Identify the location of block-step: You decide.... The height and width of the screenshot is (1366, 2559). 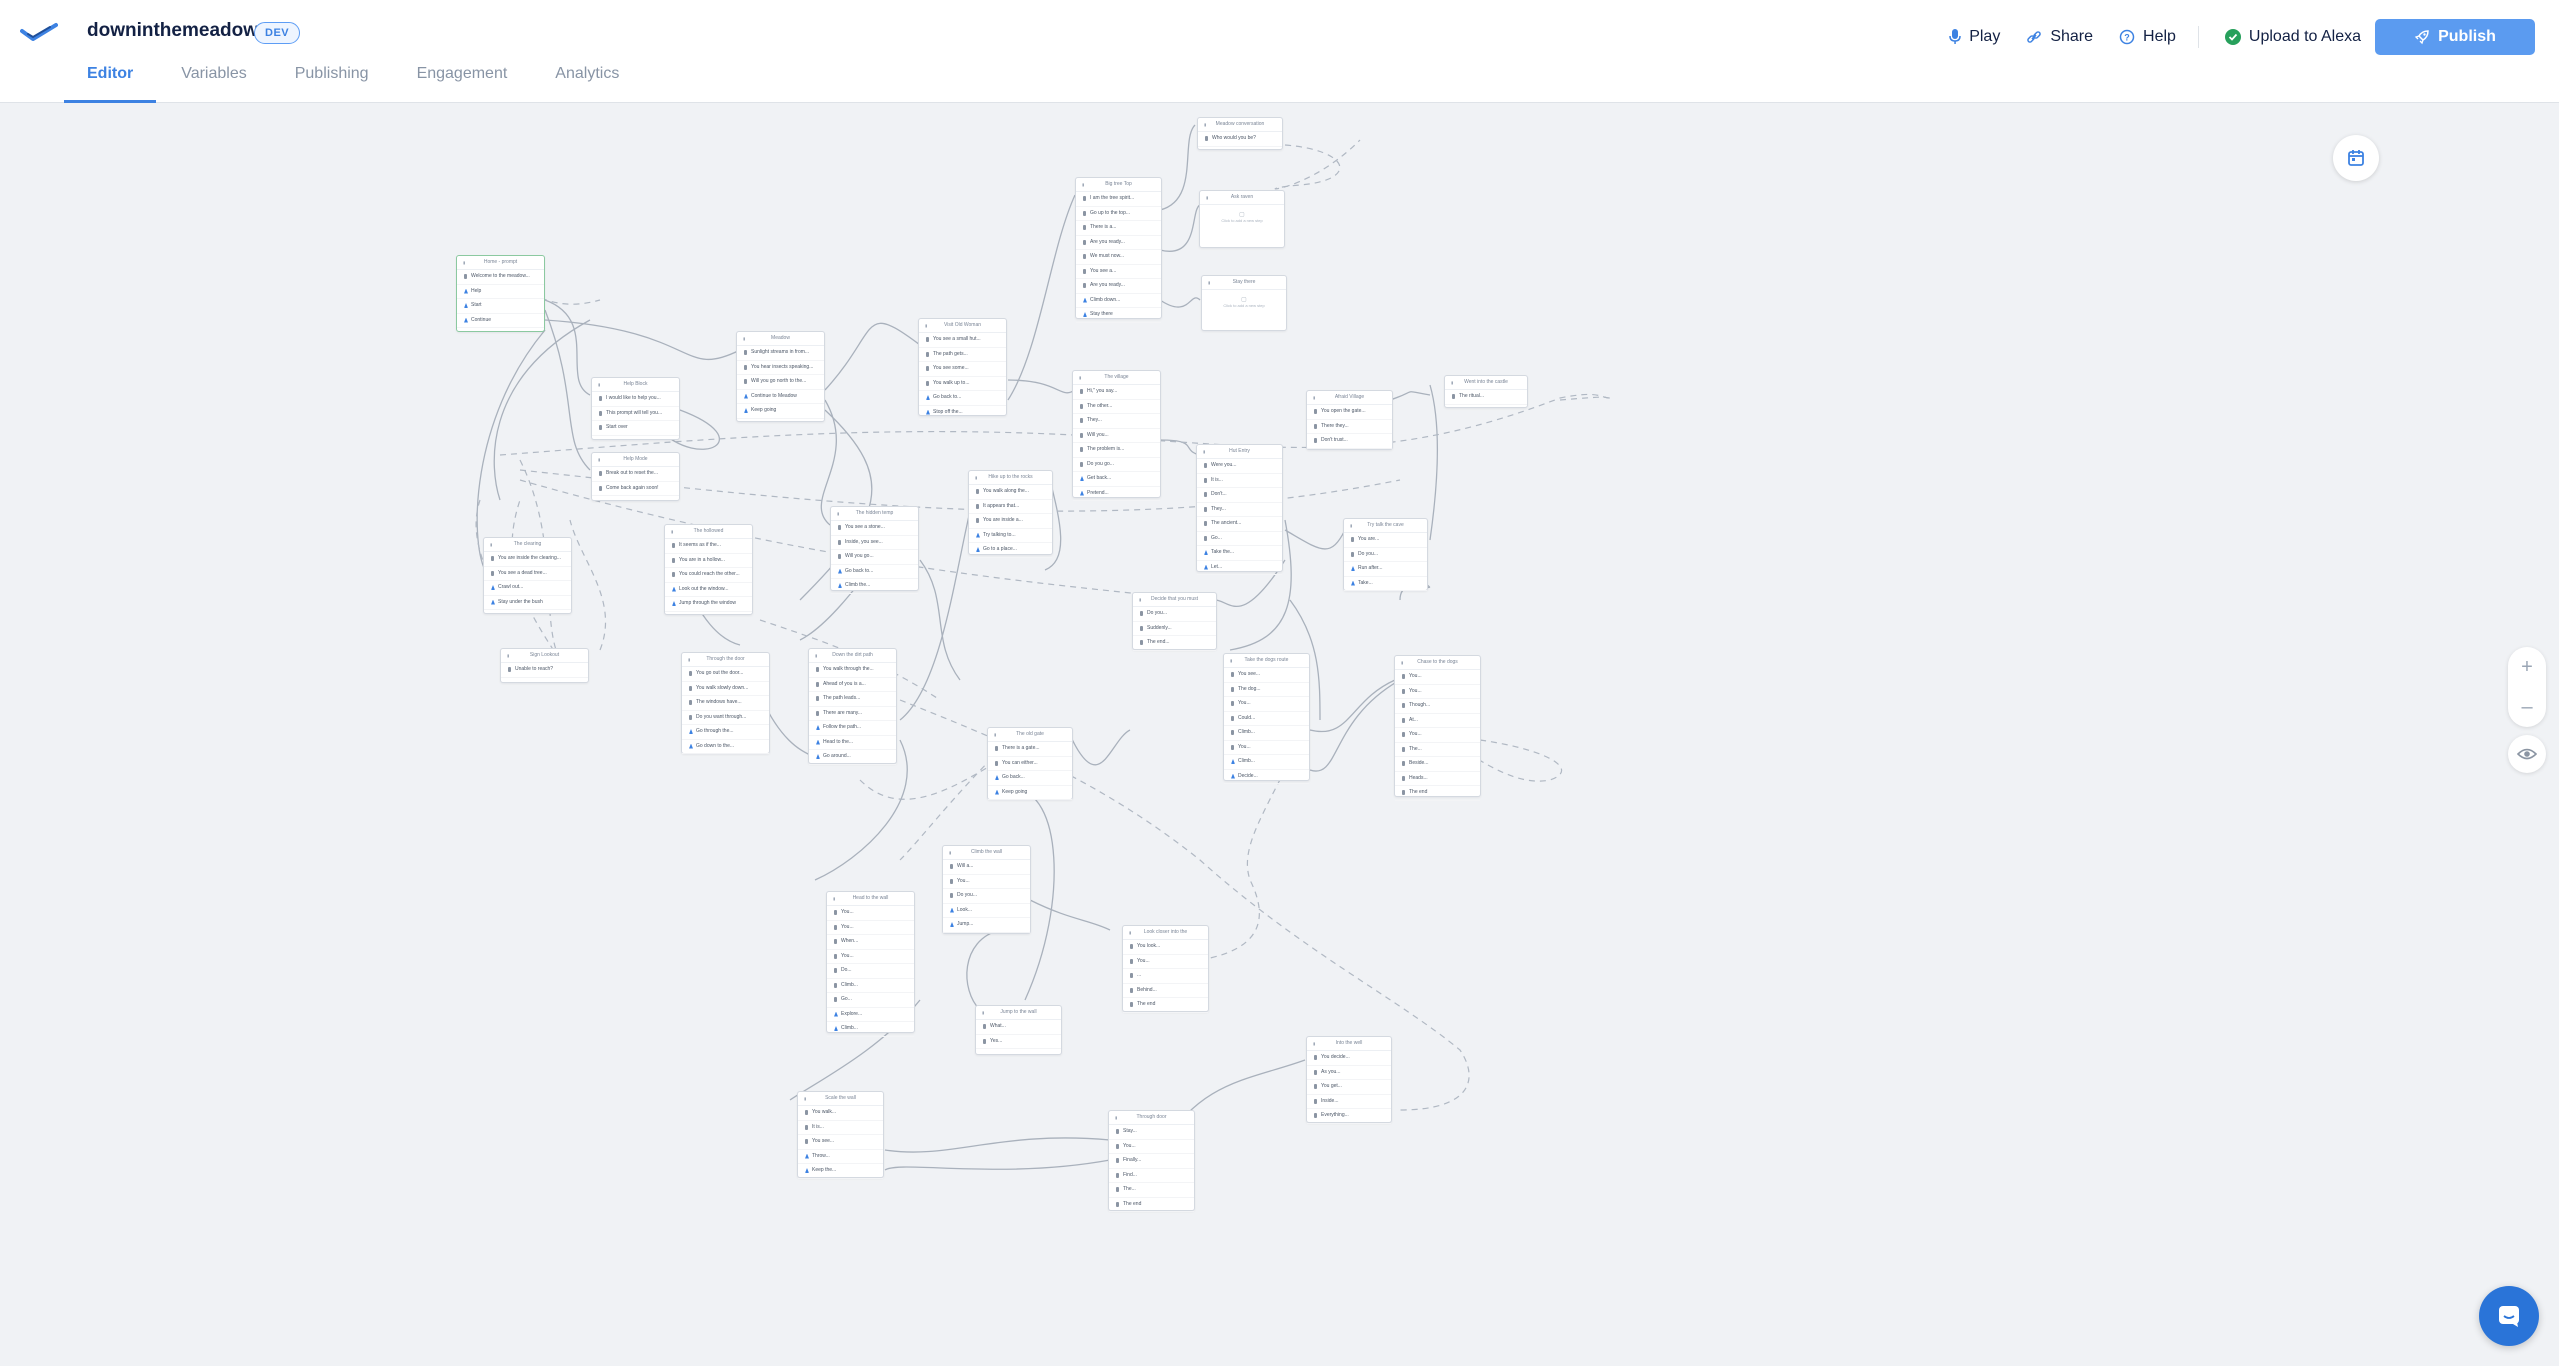
(1349, 1058).